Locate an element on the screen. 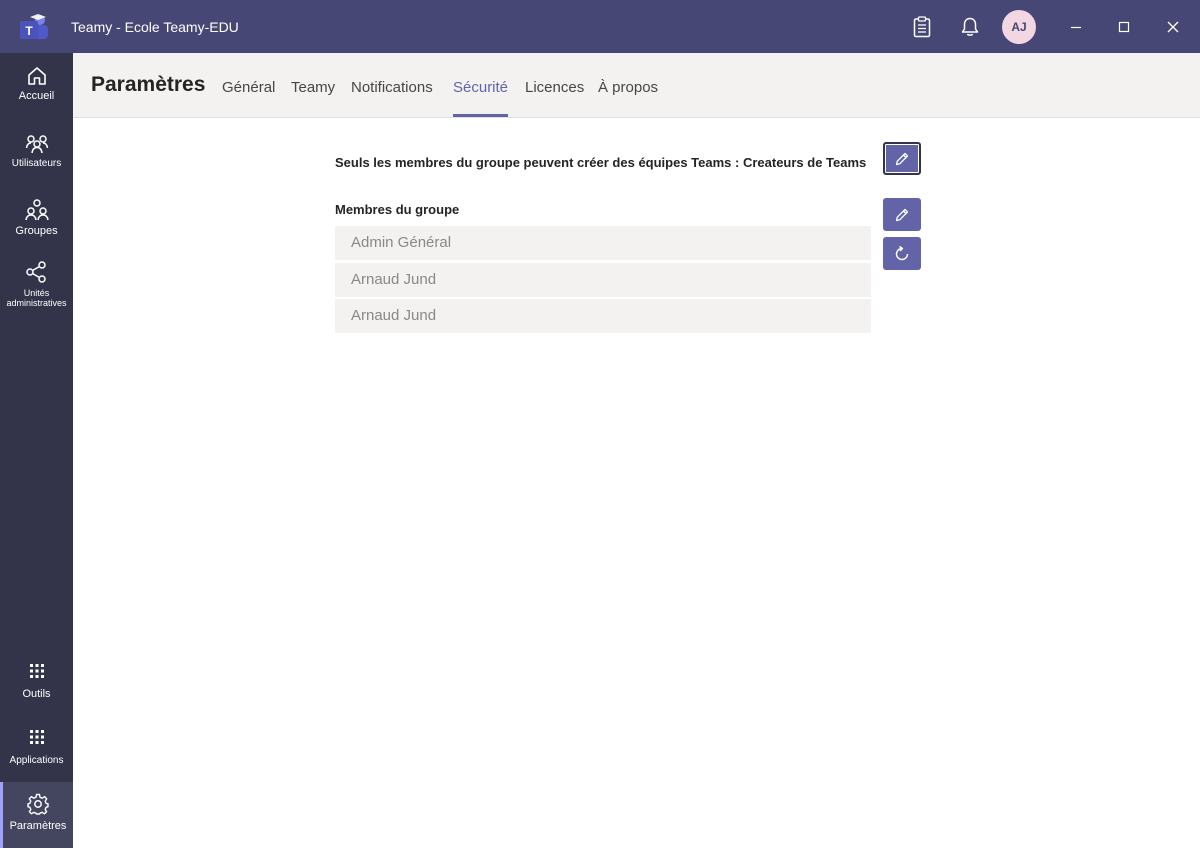 The width and height of the screenshot is (1200, 848). tab-general: Général is located at coordinates (248, 87).